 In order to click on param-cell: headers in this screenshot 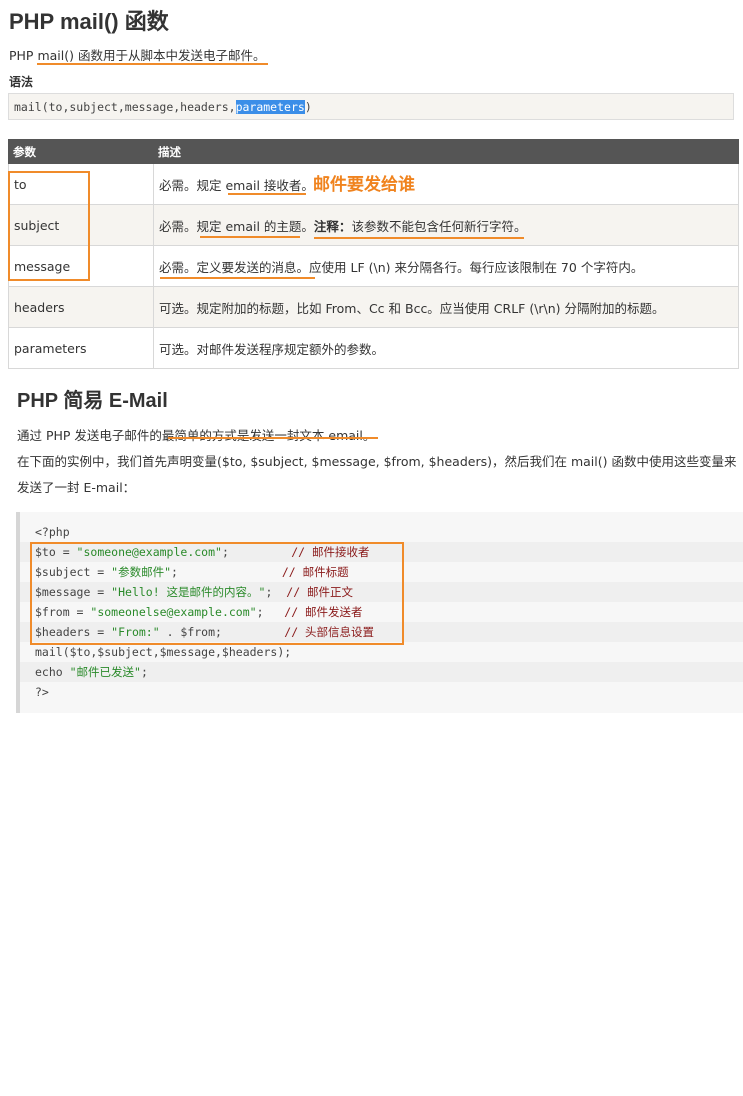, I will do `click(81, 307)`.